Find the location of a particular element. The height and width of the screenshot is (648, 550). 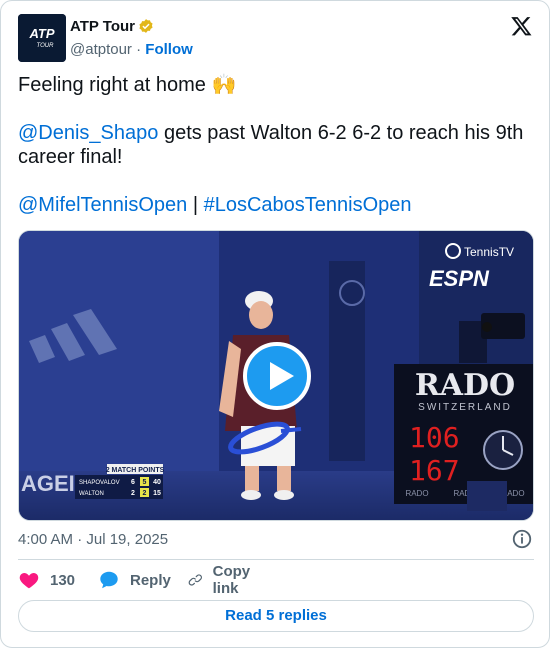

rado-number-2: 167 is located at coordinates (434, 470).